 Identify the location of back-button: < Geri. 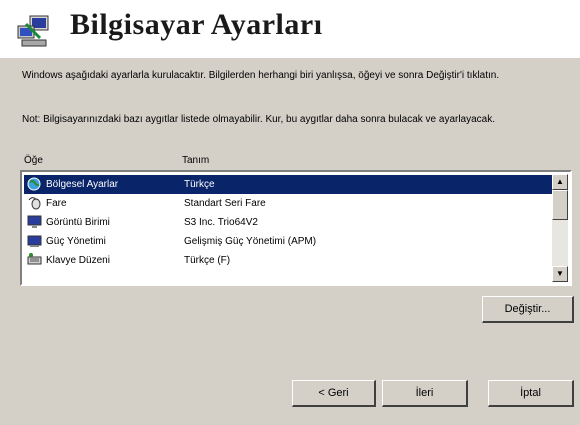
(334, 393).